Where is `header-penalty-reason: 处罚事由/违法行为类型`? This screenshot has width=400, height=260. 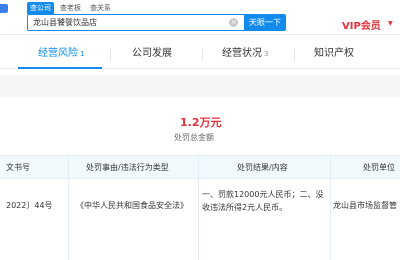
header-penalty-reason: 处罚事由/违法行为类型 is located at coordinates (127, 167).